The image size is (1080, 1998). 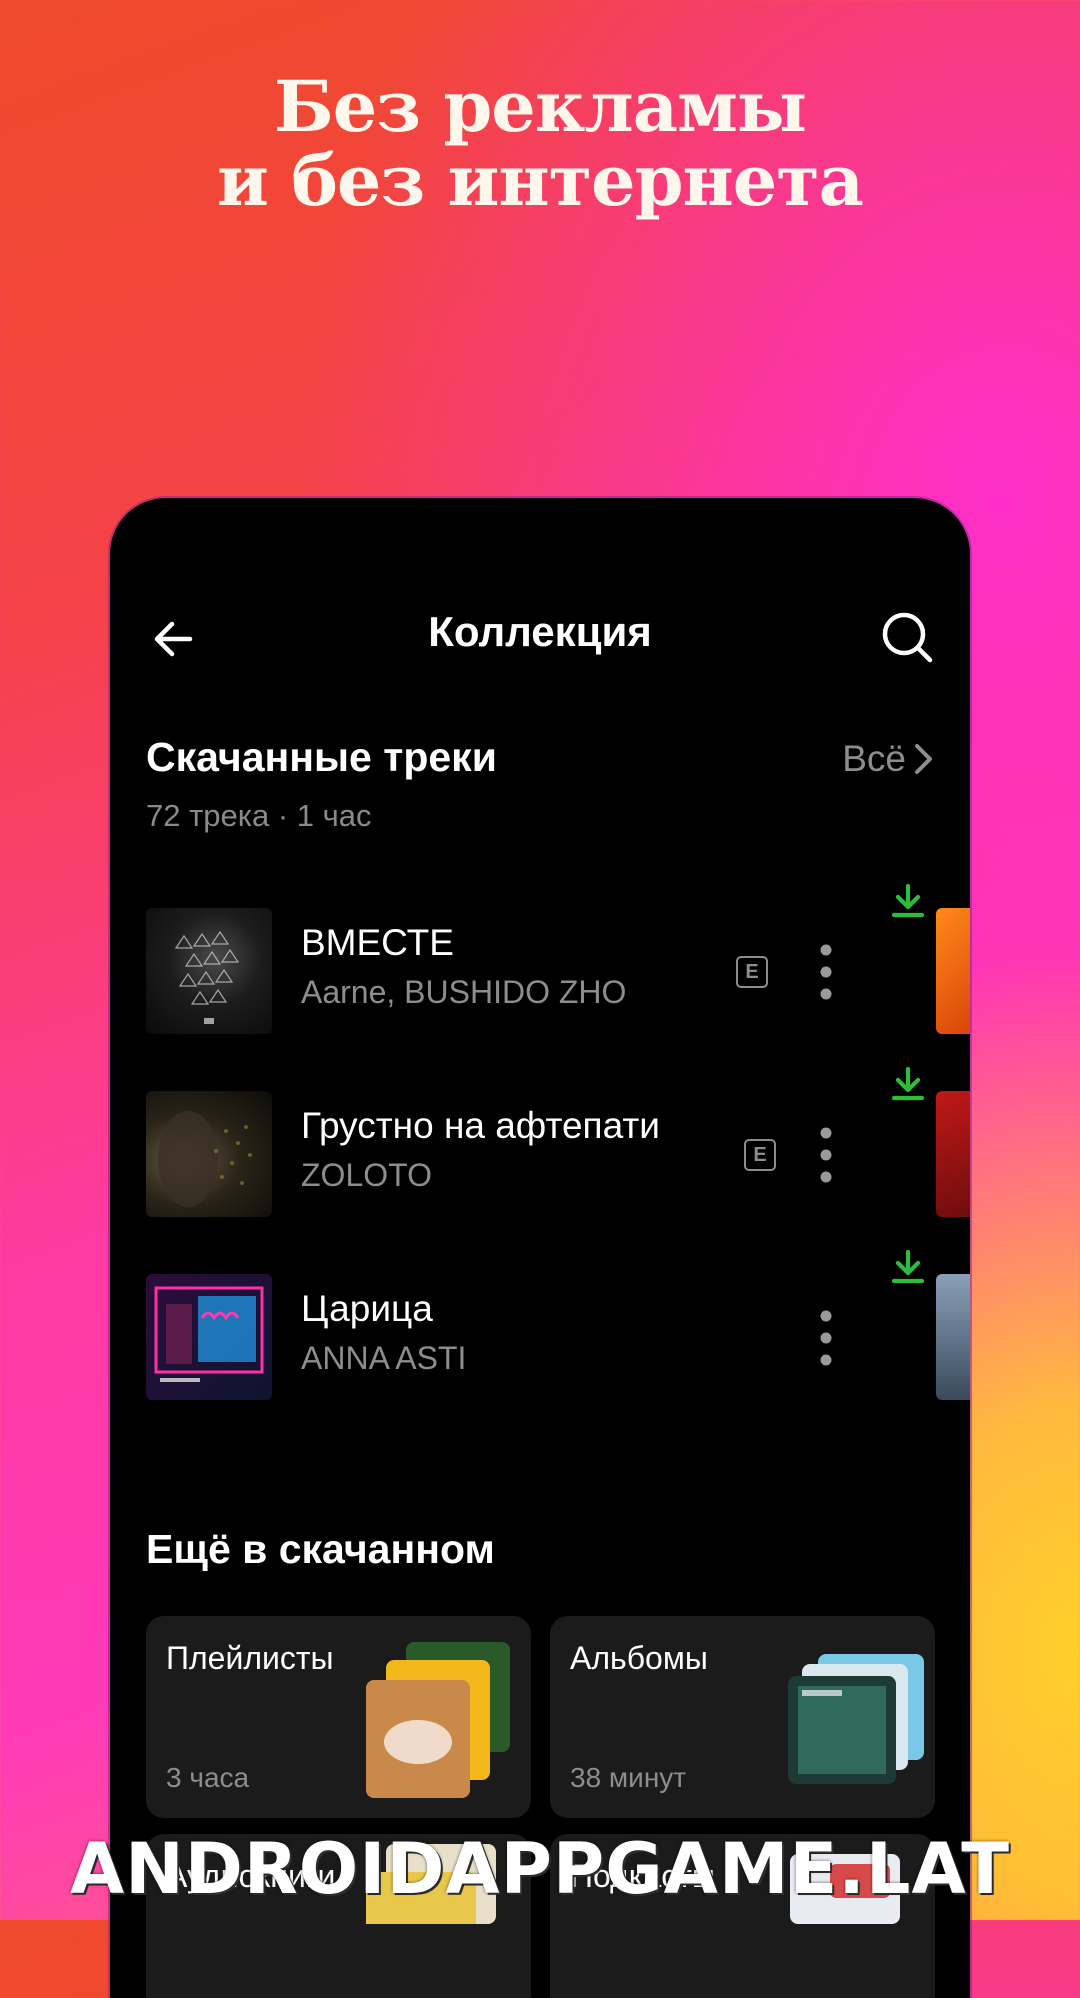 What do you see at coordinates (320, 1549) in the screenshot?
I see `more-downloaded-title: Ещё в скачанном` at bounding box center [320, 1549].